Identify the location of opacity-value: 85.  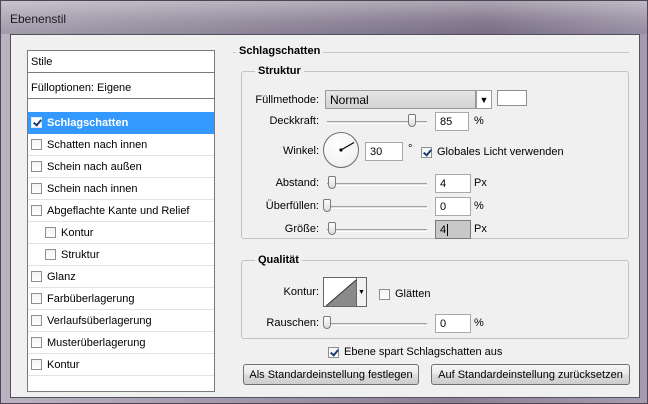
(446, 122).